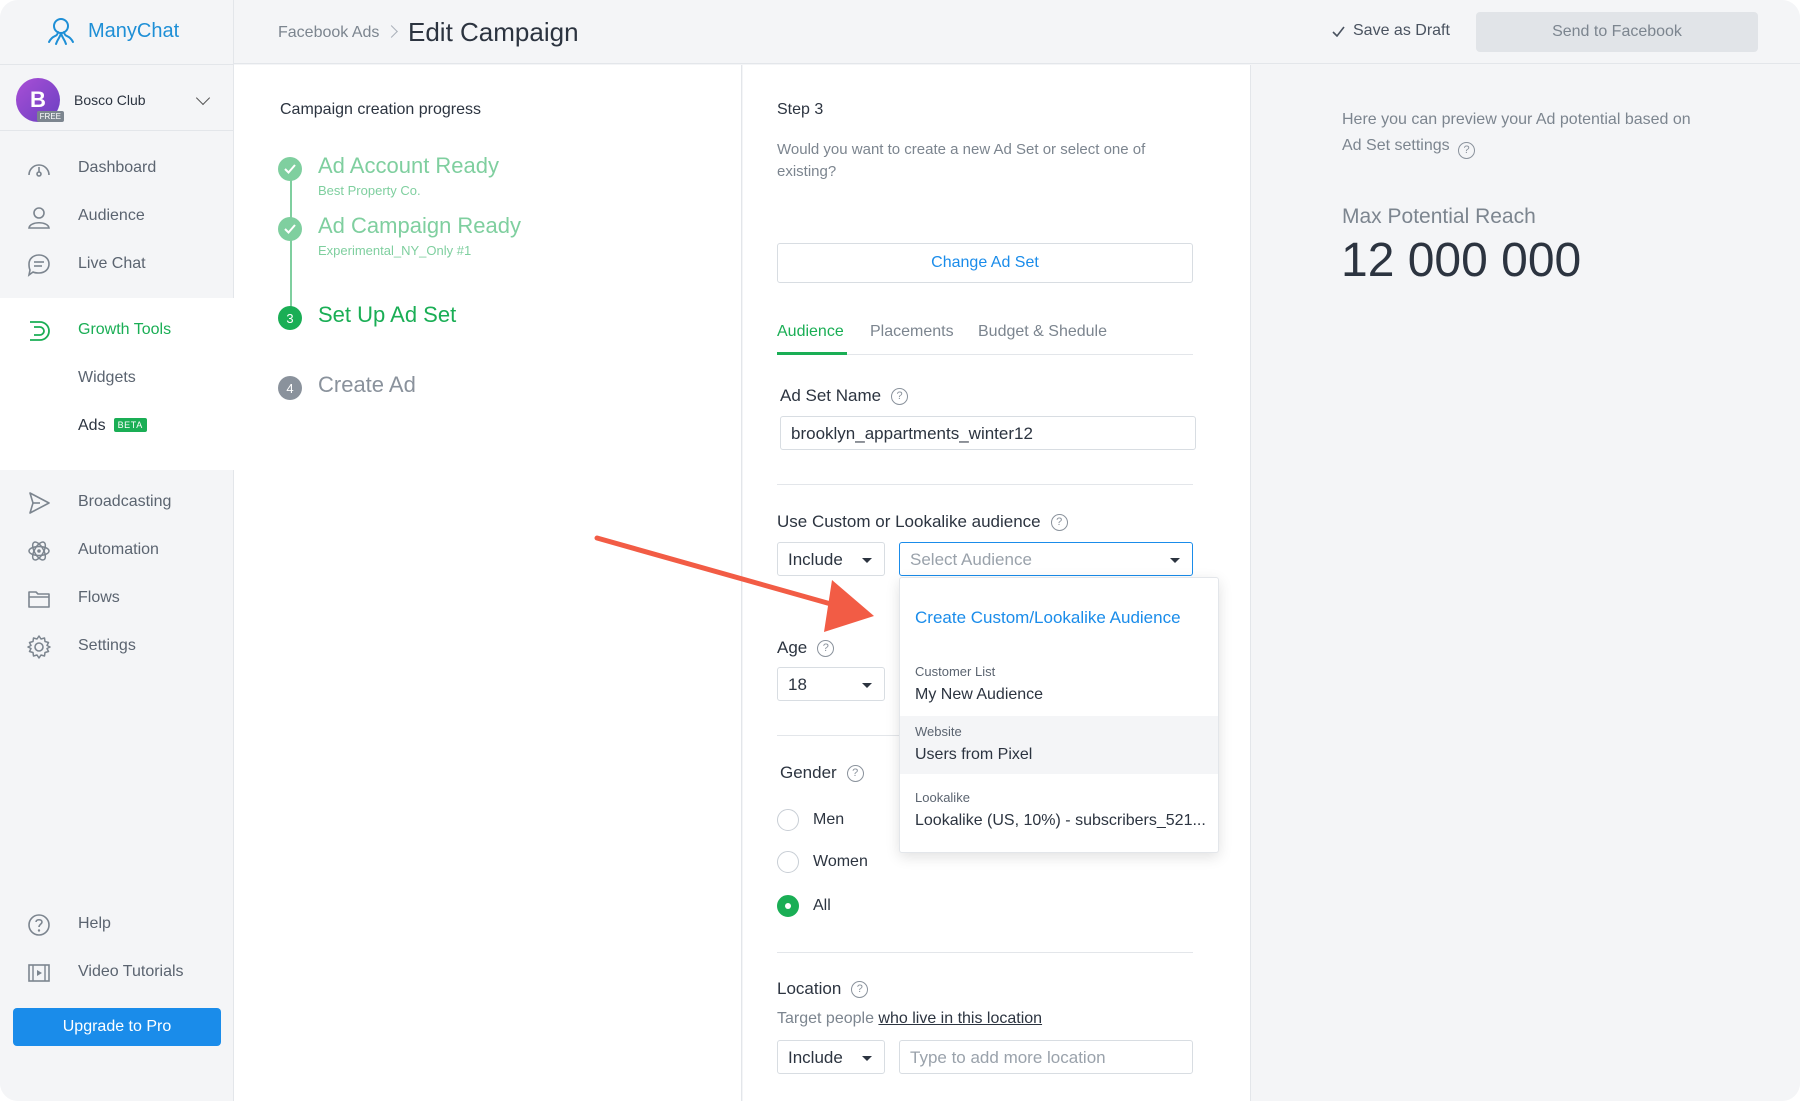 This screenshot has height=1101, width=1800. Describe the element at coordinates (290, 318) in the screenshot. I see `step-number: 3` at that location.